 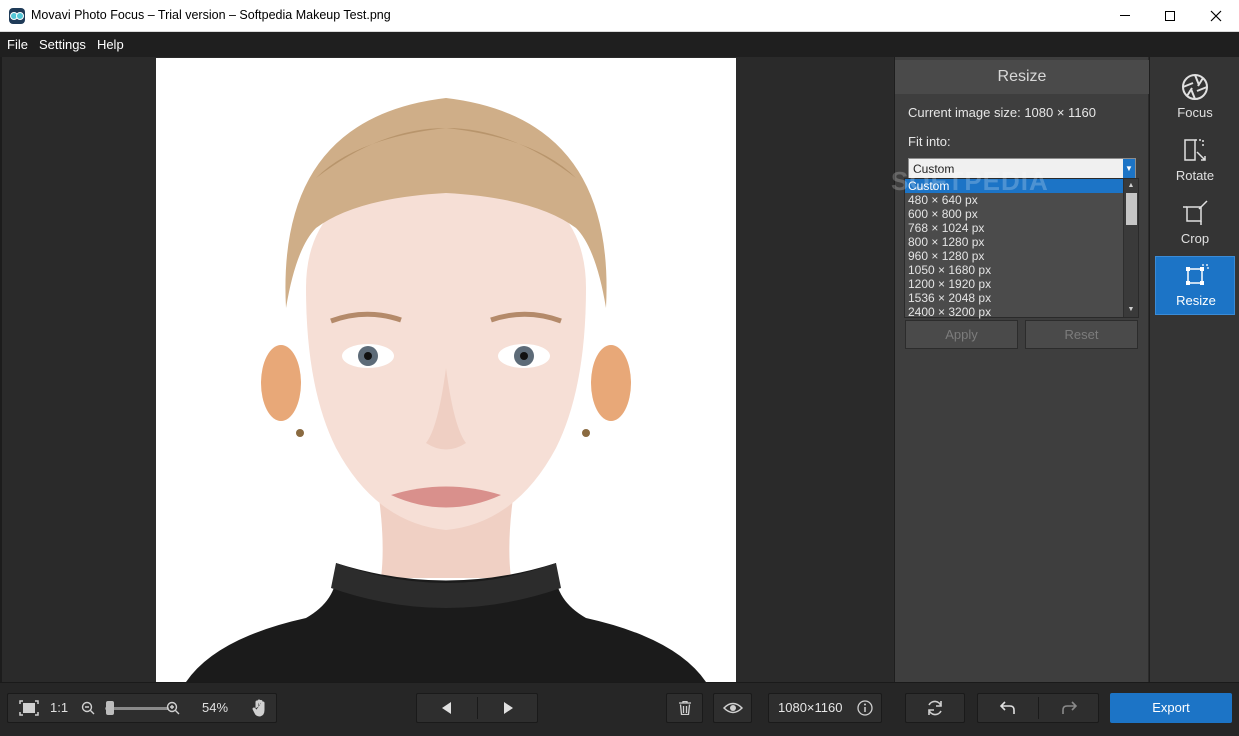 I want to click on trash-wrap, so click(x=684, y=708).